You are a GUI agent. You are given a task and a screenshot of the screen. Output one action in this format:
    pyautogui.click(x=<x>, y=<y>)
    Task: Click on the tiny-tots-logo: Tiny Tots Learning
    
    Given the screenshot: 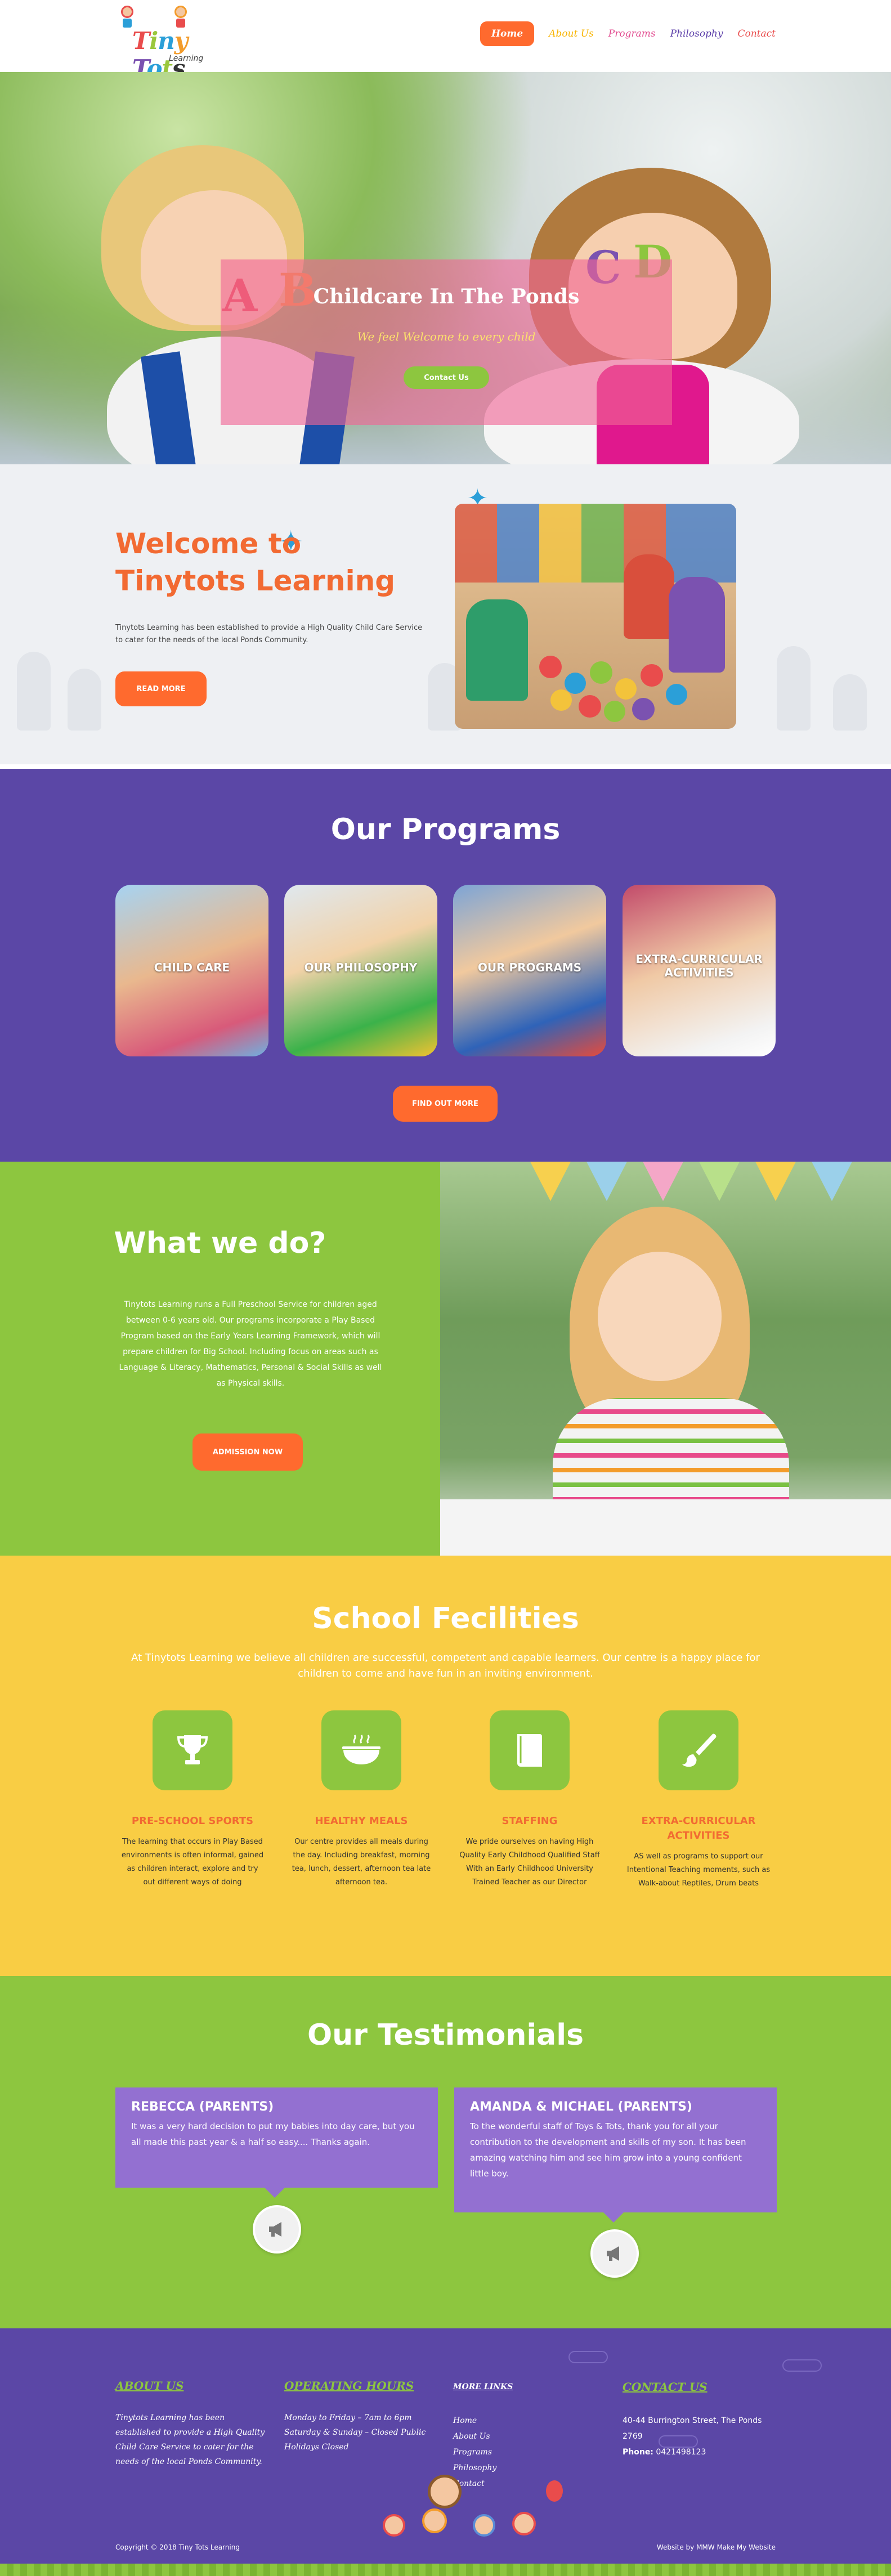 What is the action you would take?
    pyautogui.click(x=160, y=44)
    